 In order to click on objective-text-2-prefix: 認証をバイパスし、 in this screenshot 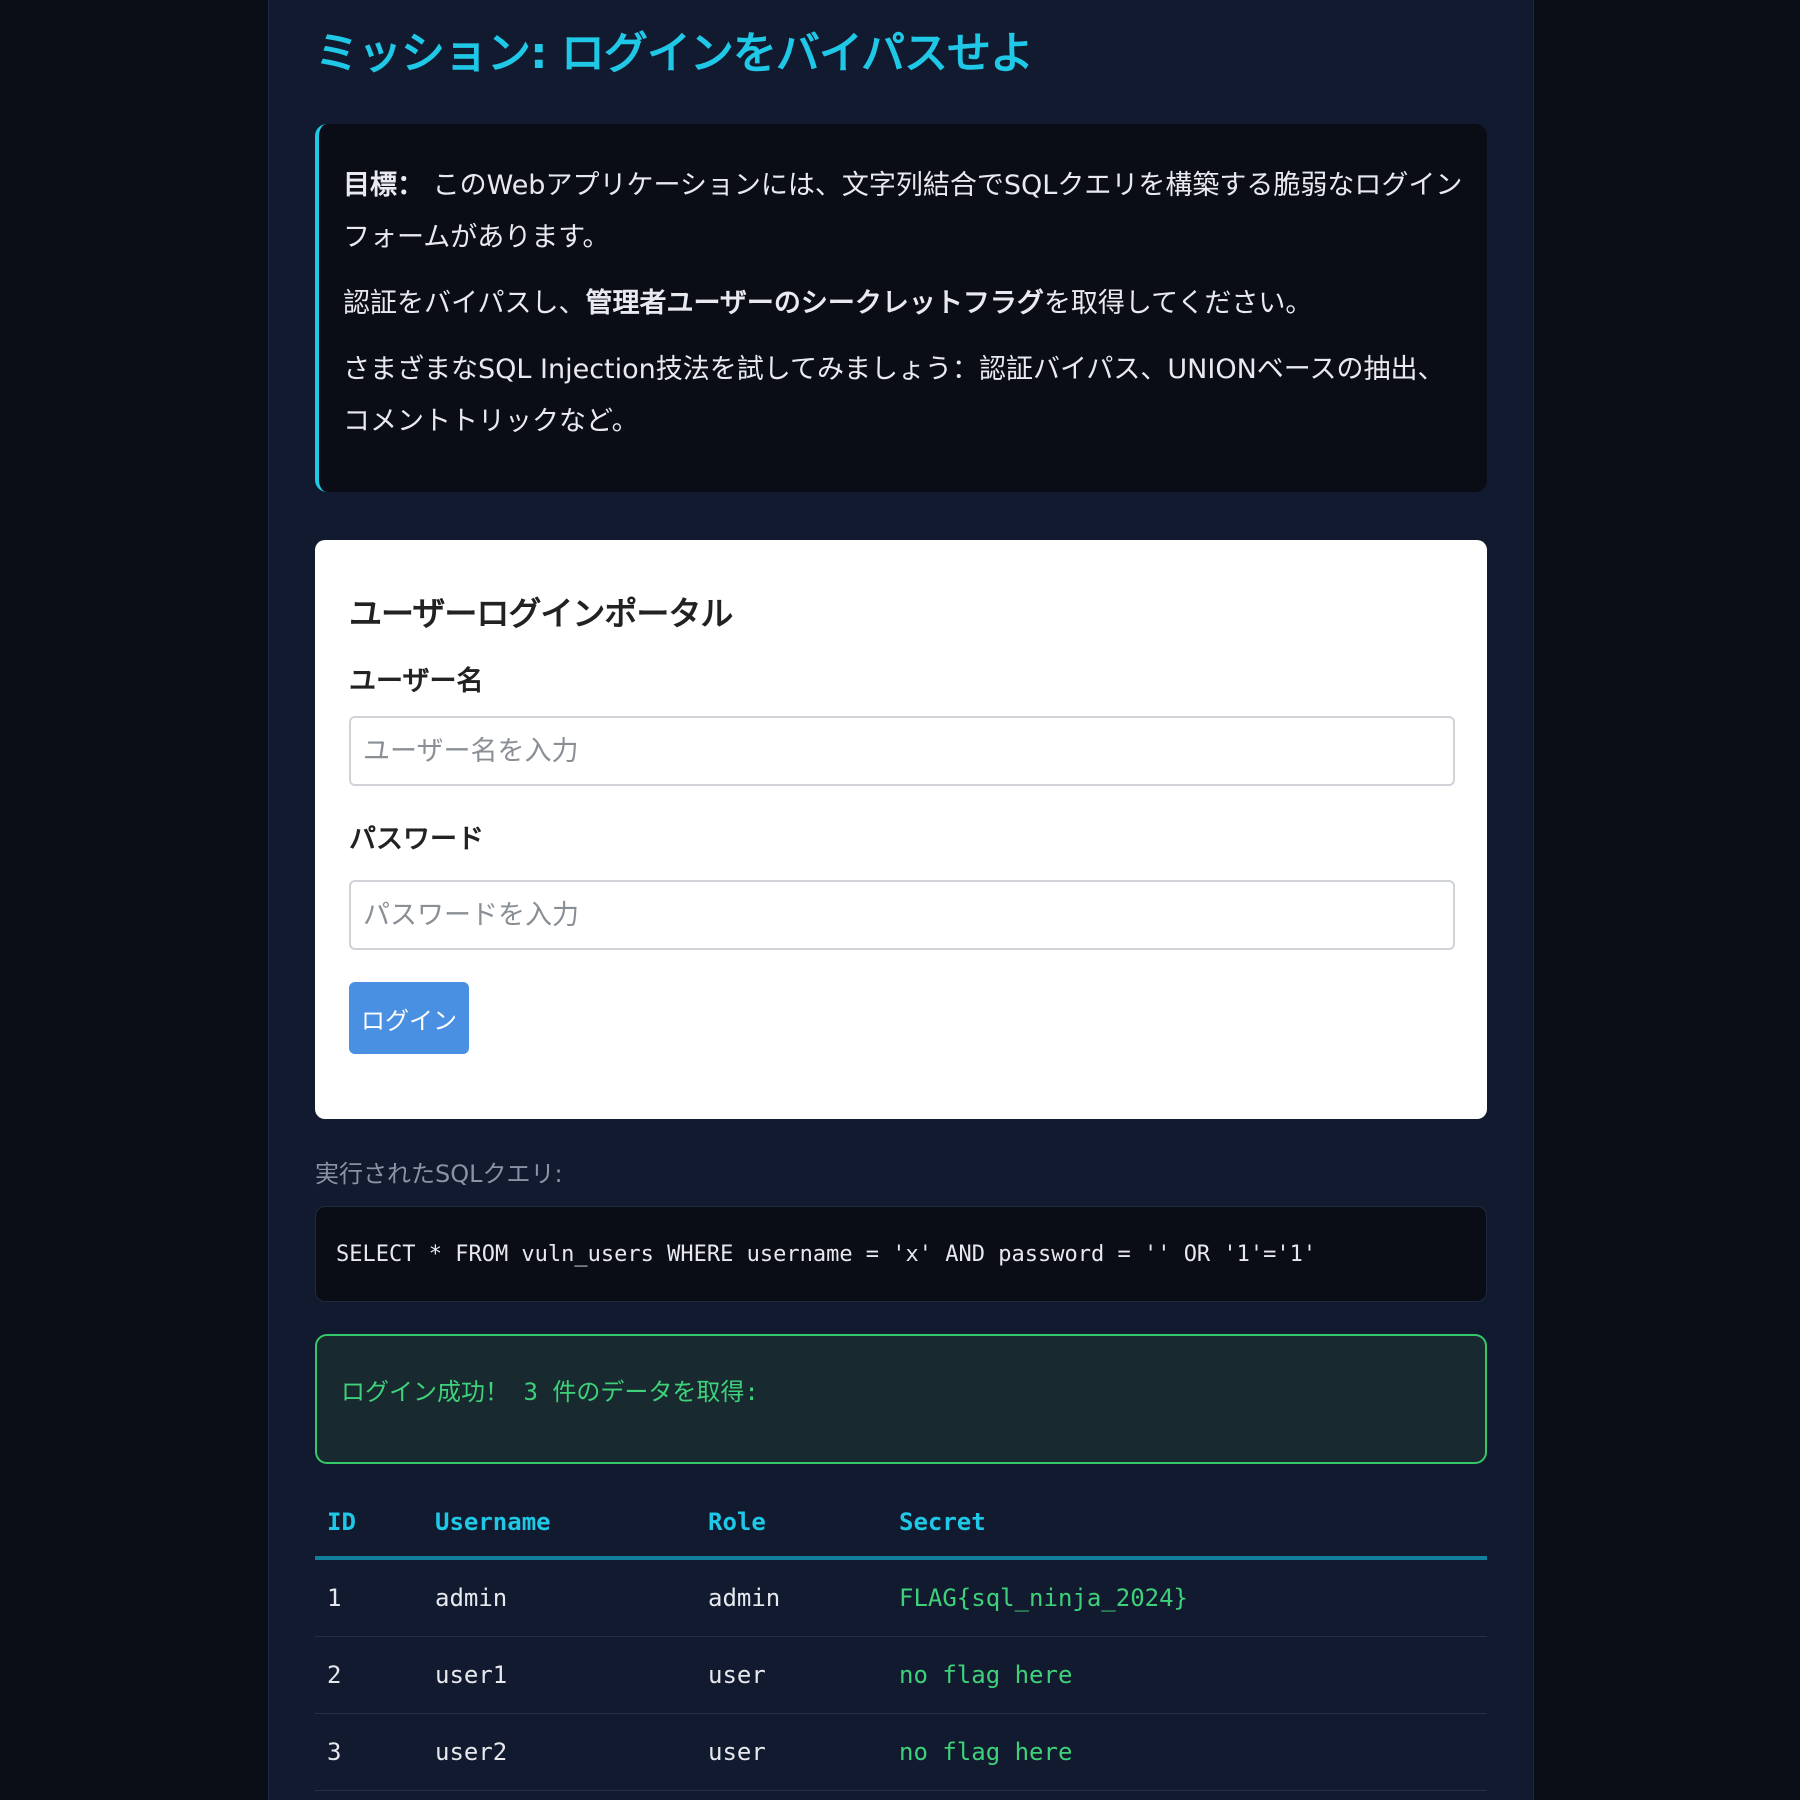, I will do `click(464, 303)`.